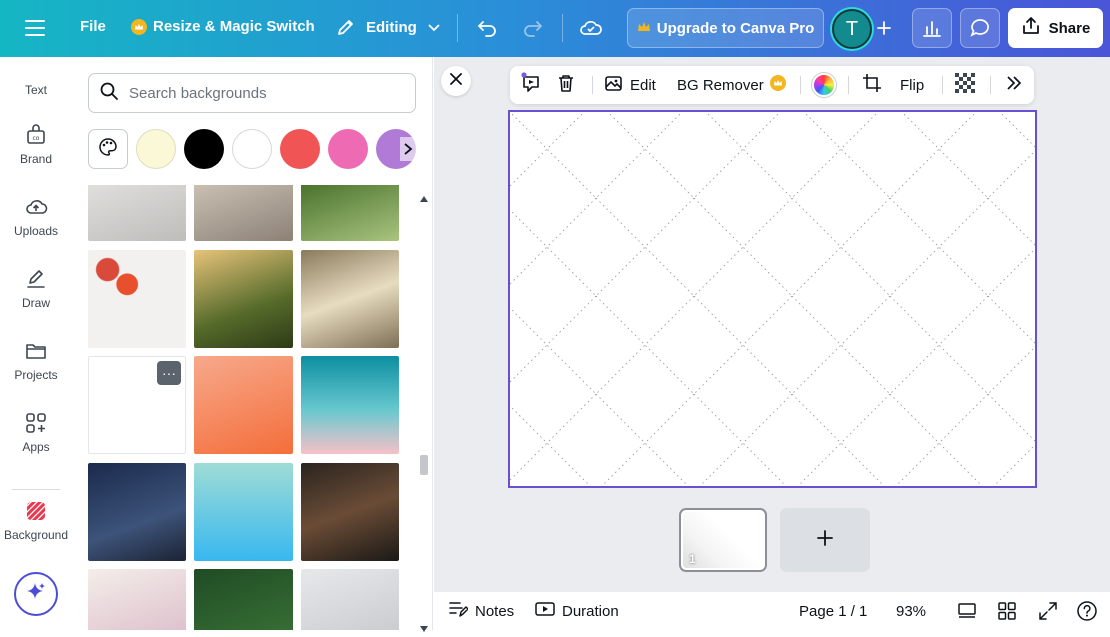 The width and height of the screenshot is (1110, 637). I want to click on undo-icon, so click(487, 28).